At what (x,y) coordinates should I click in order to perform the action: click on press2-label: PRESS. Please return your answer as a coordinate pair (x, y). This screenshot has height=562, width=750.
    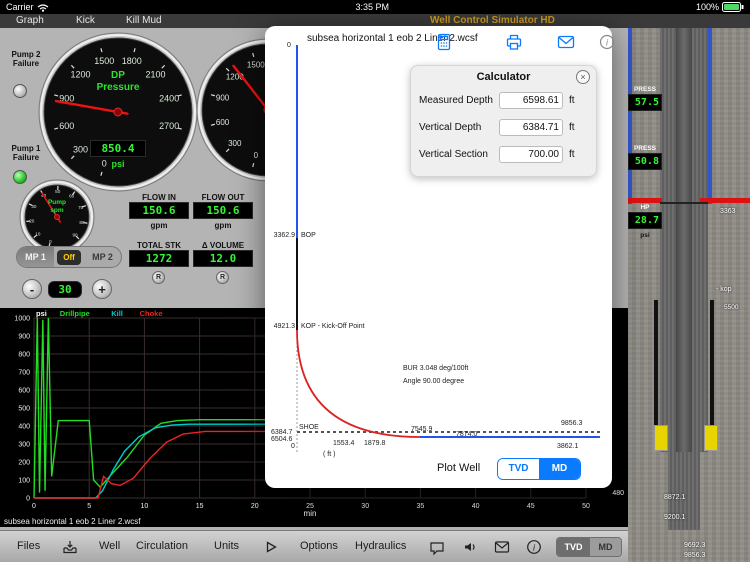
    Looking at the image, I should click on (645, 148).